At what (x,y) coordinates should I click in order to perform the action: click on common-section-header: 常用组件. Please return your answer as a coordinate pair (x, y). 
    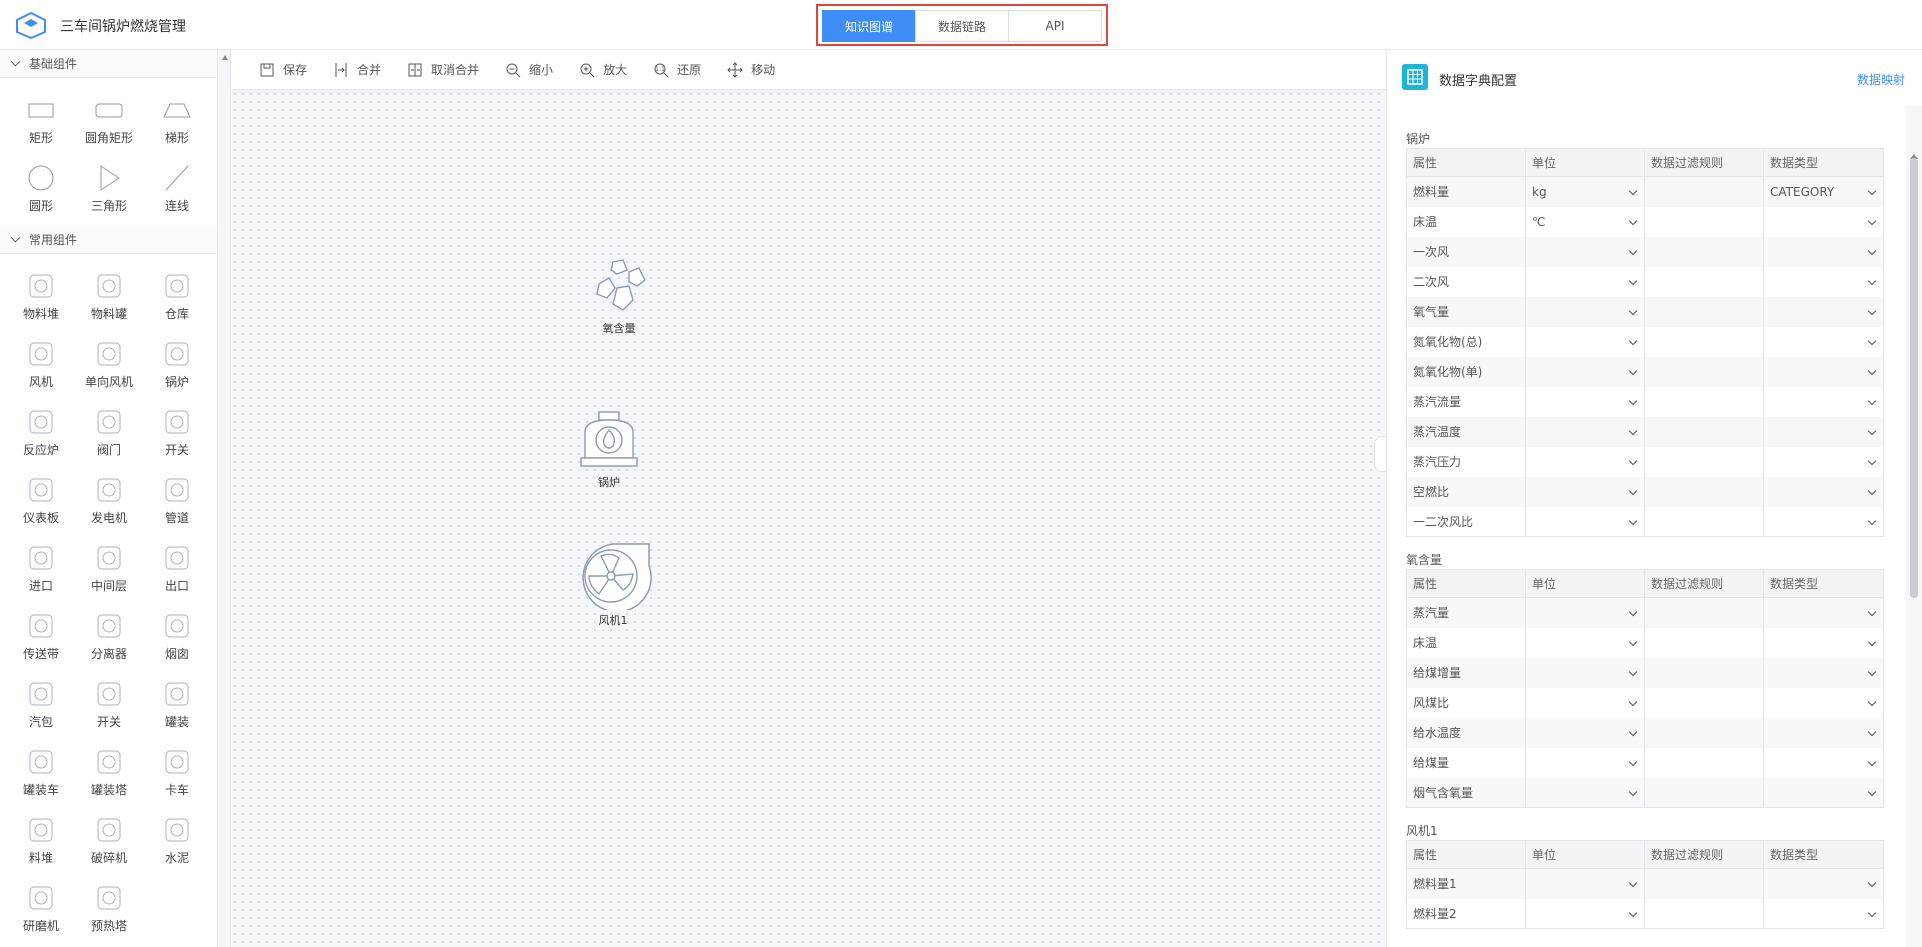
    Looking at the image, I should click on (108, 240).